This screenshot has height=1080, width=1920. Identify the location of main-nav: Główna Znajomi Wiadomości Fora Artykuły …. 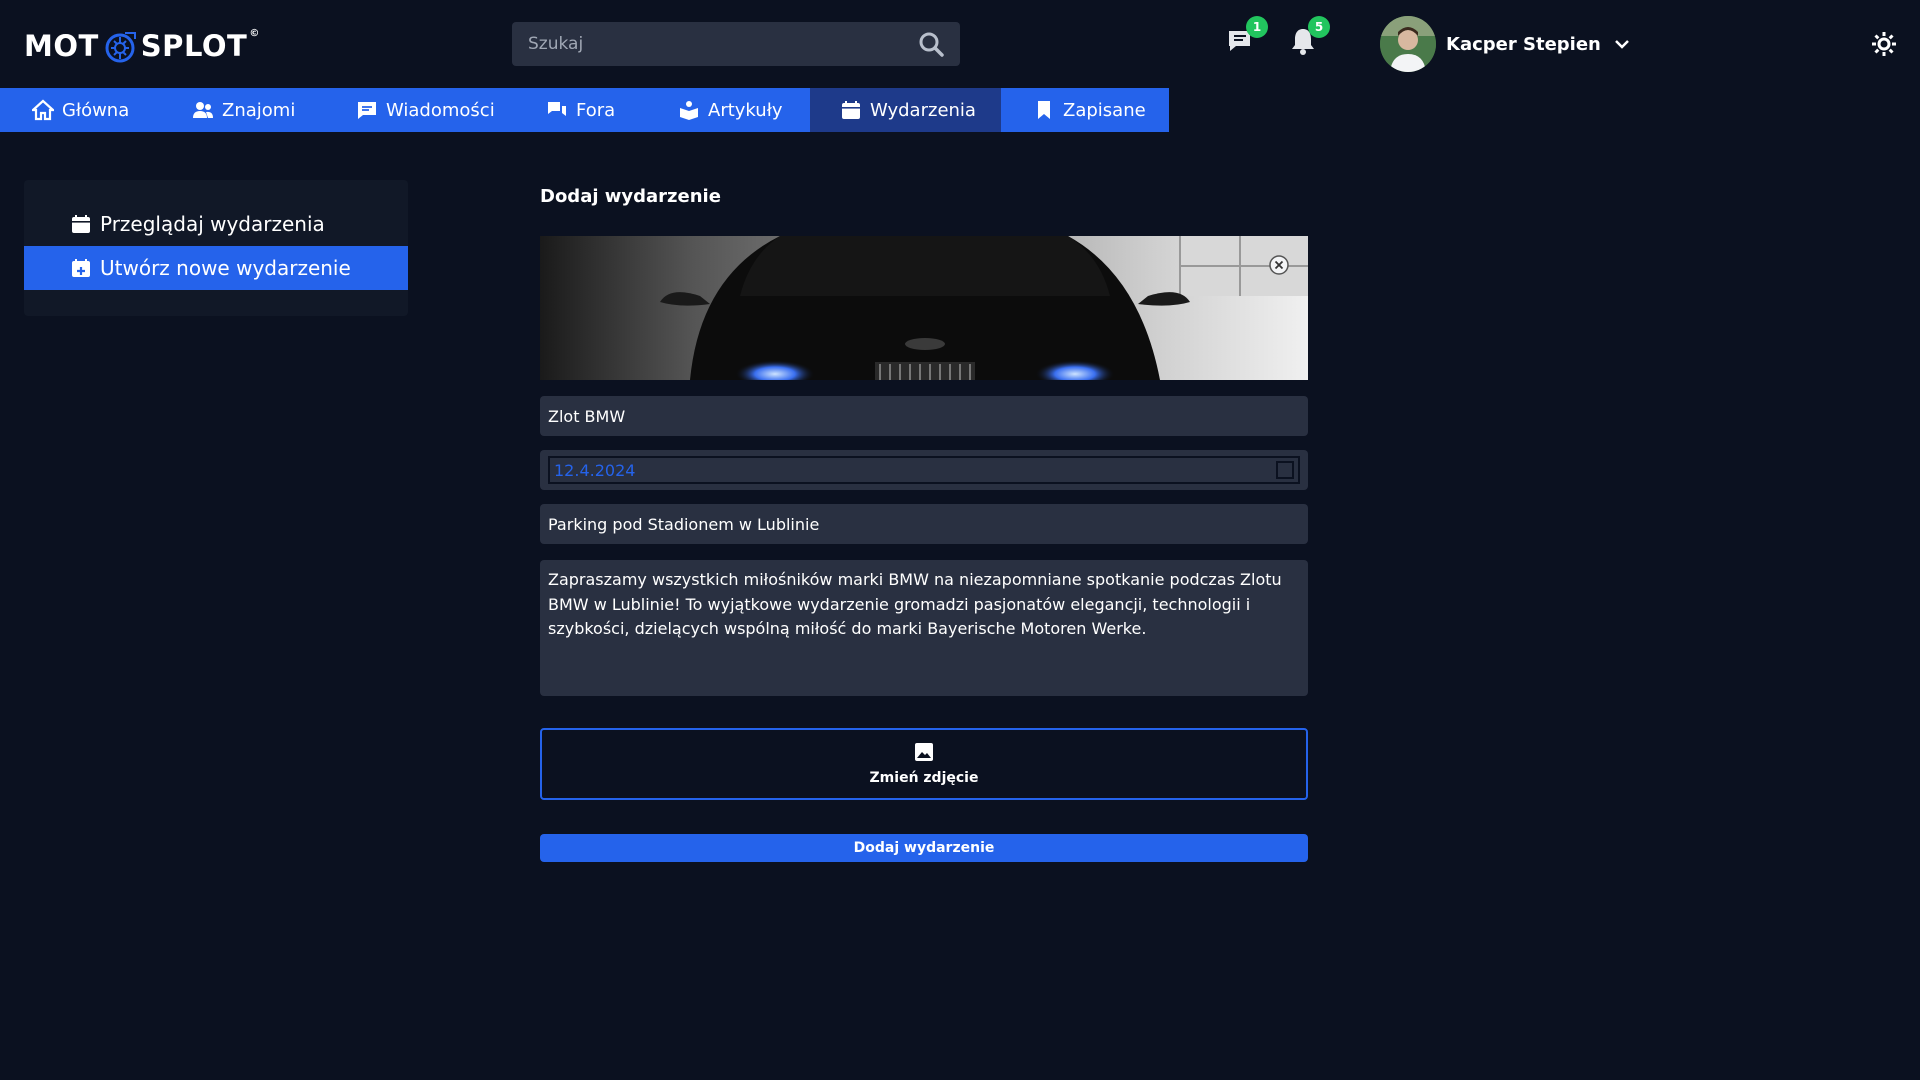
(584, 110).